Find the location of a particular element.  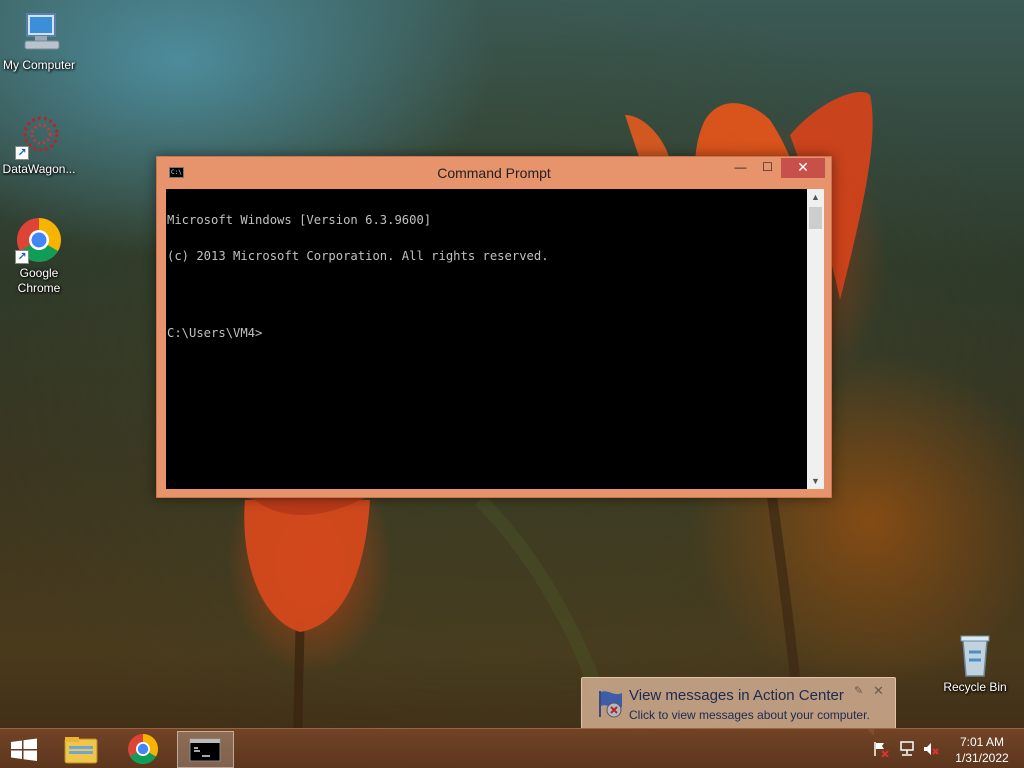

desktop-icon-recycle-bin: Recycle Bin is located at coordinates (975, 662).